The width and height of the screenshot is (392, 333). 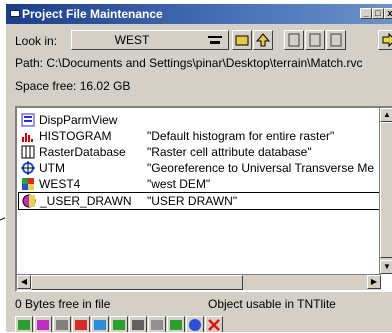 I want to click on new-object-button, so click(x=294, y=40).